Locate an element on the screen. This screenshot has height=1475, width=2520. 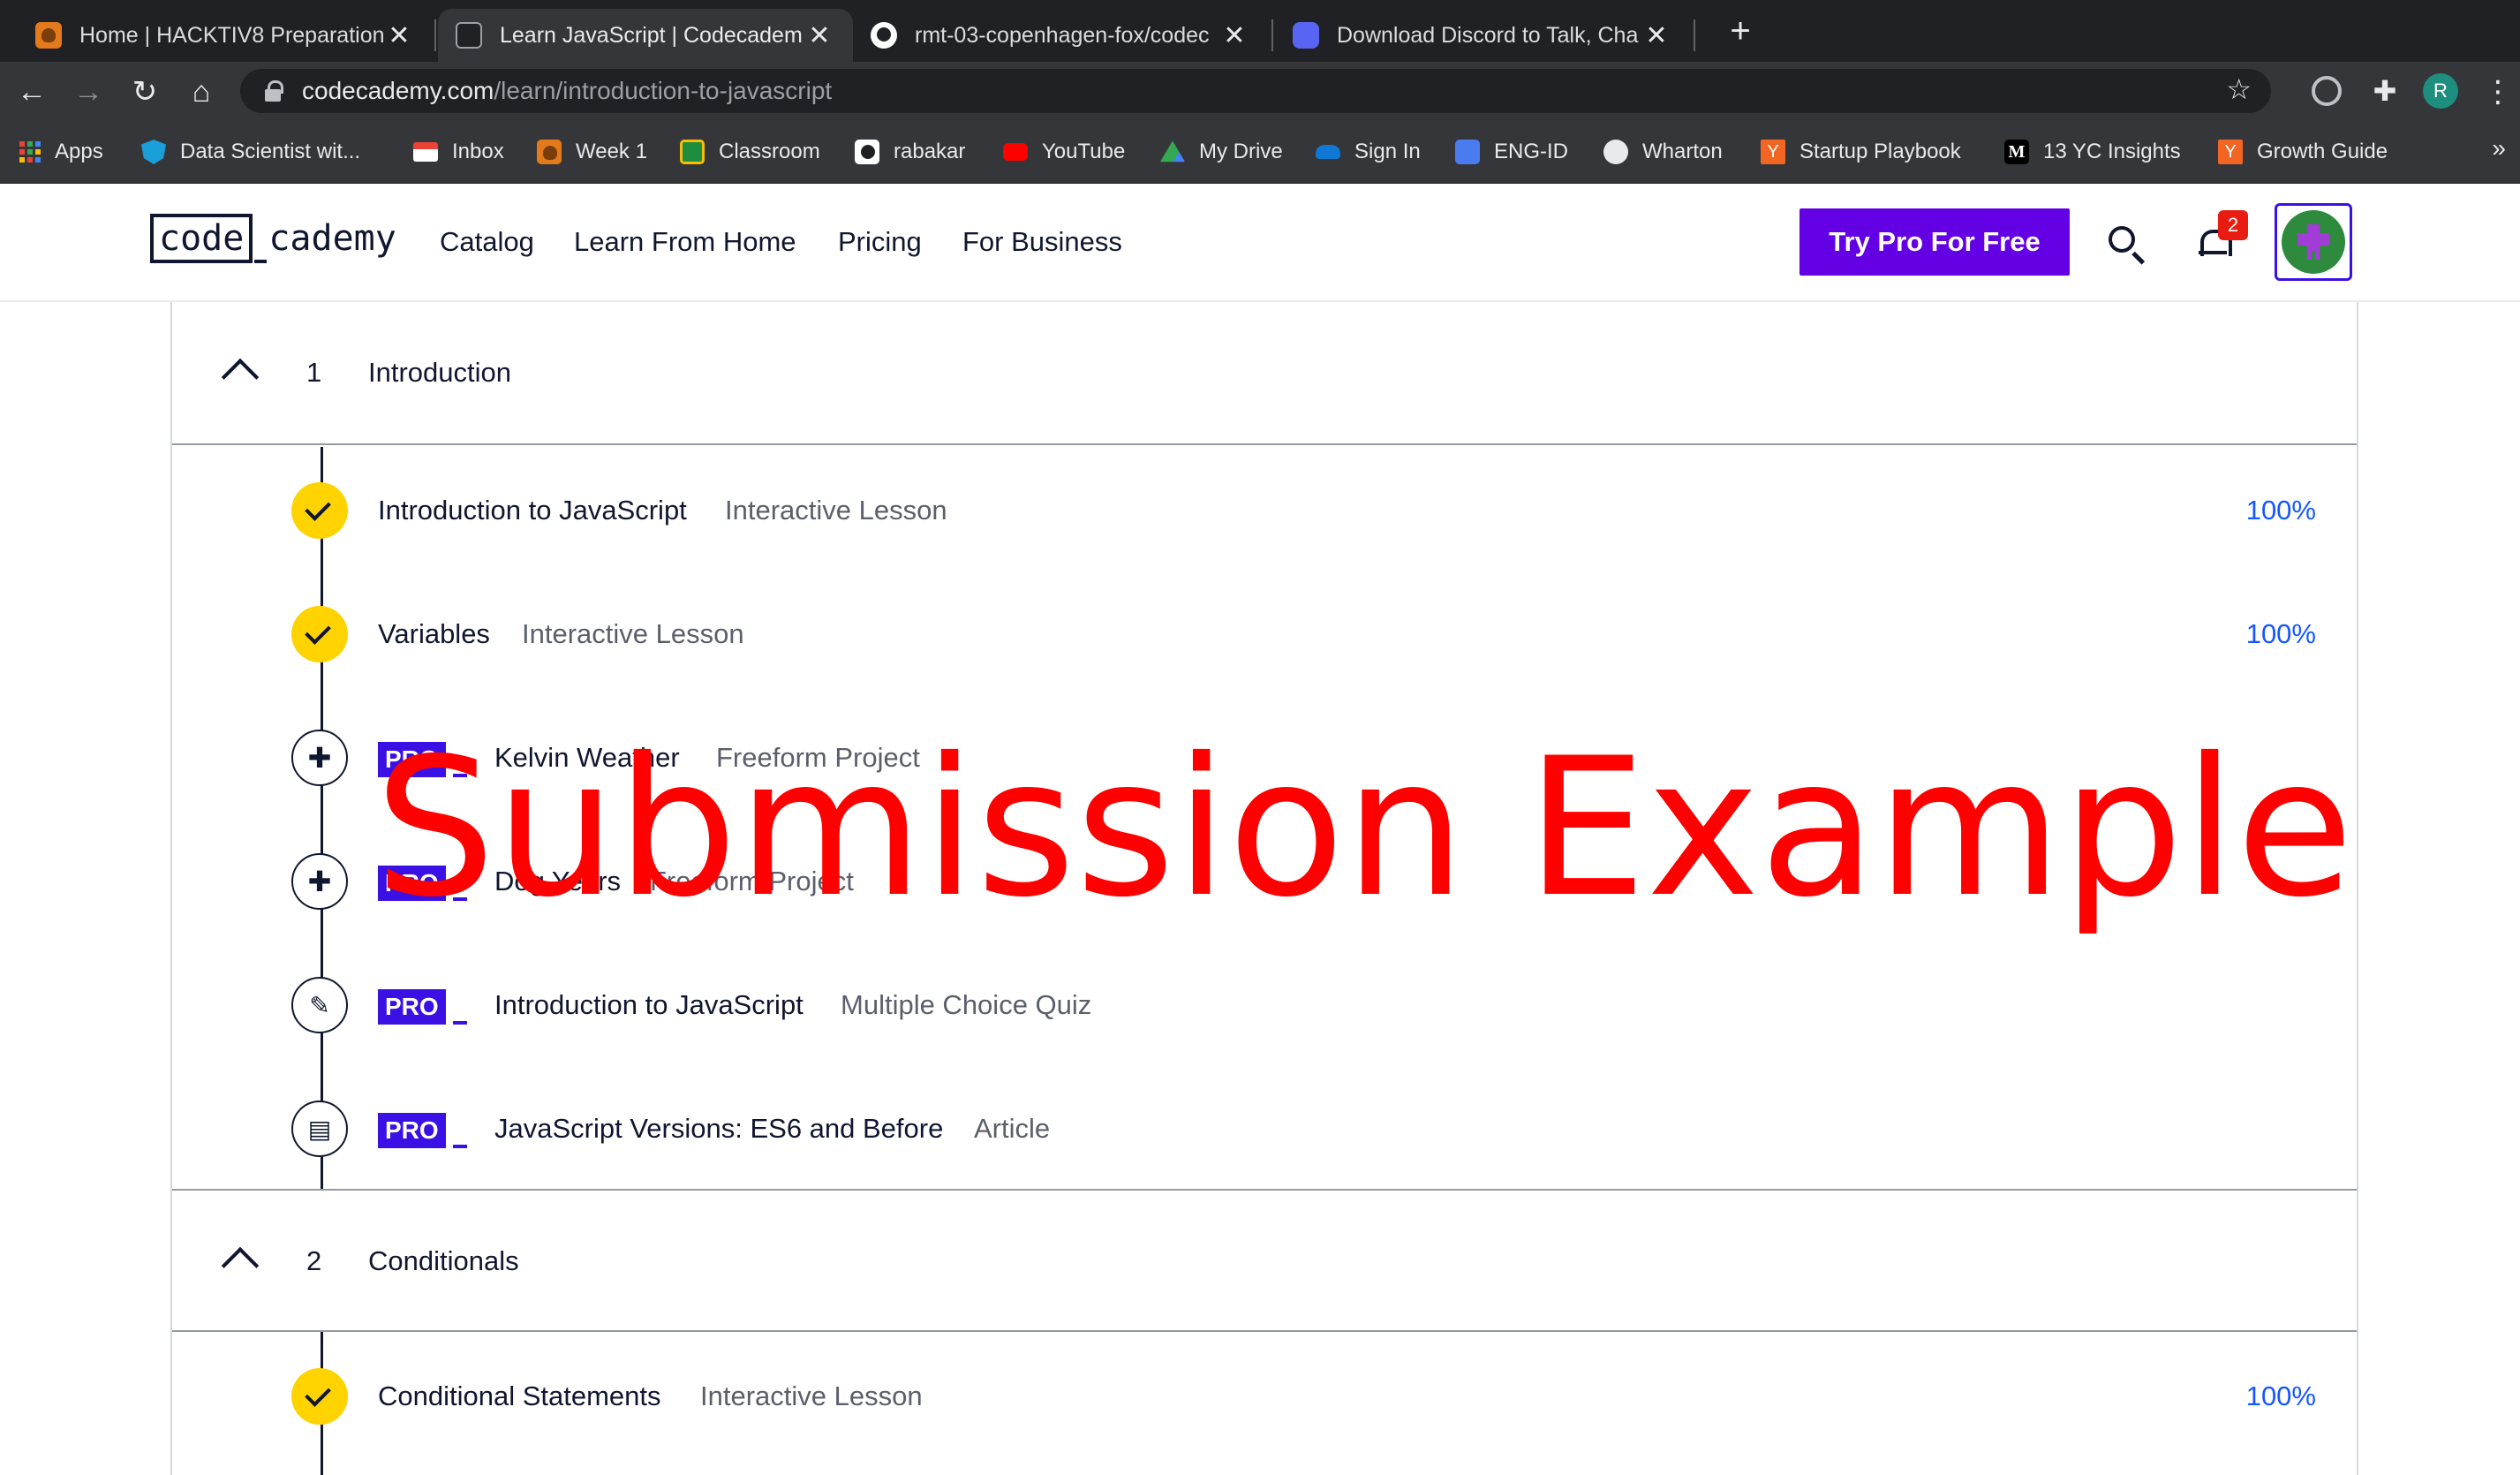
lesson-title: Kelvin Weather is located at coordinates (587, 758).